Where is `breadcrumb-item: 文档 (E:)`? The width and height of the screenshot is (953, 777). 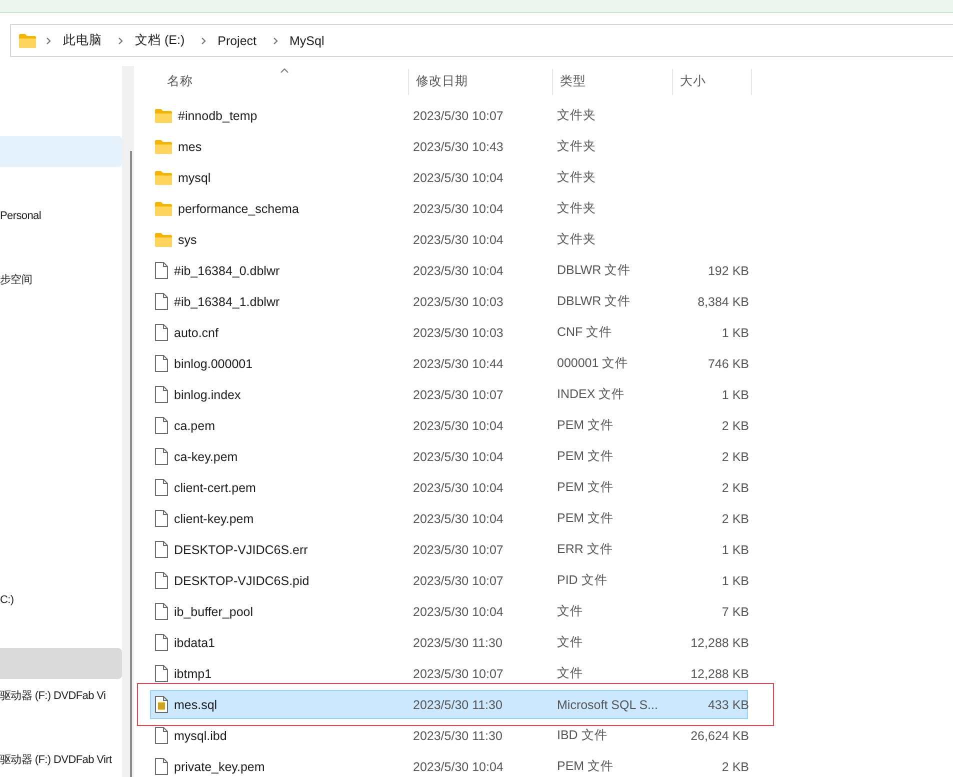
breadcrumb-item: 文档 (E:) is located at coordinates (160, 40).